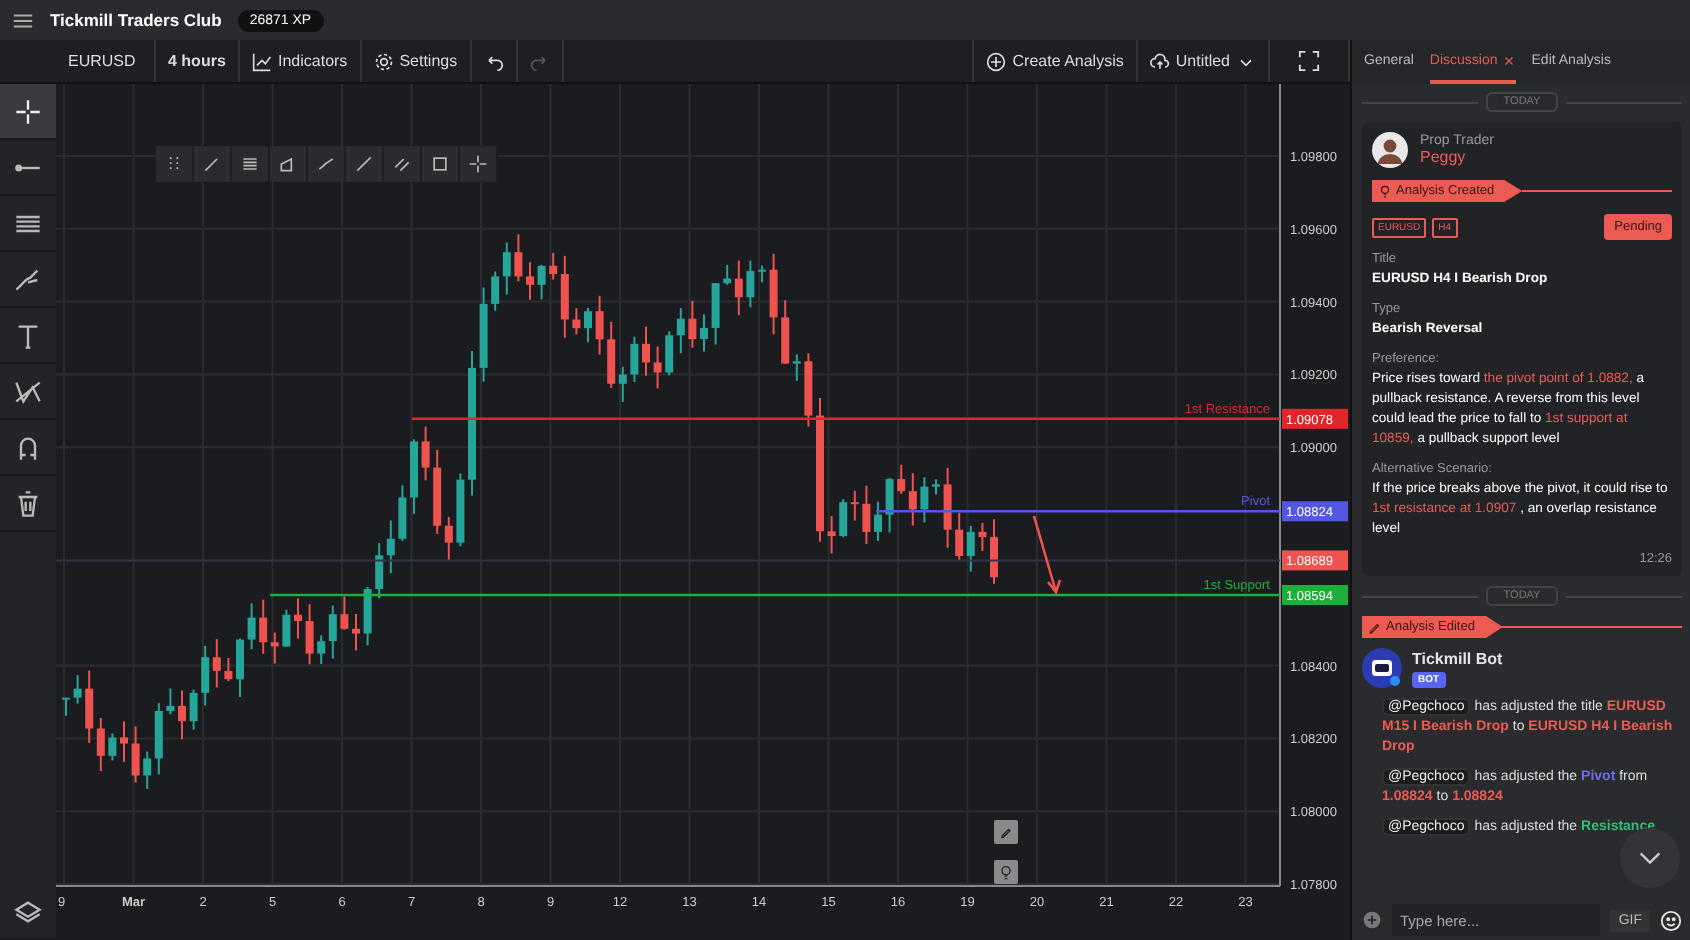 The width and height of the screenshot is (1690, 940). Describe the element at coordinates (1382, 668) in the screenshot. I see `robot-avatar-icon` at that location.